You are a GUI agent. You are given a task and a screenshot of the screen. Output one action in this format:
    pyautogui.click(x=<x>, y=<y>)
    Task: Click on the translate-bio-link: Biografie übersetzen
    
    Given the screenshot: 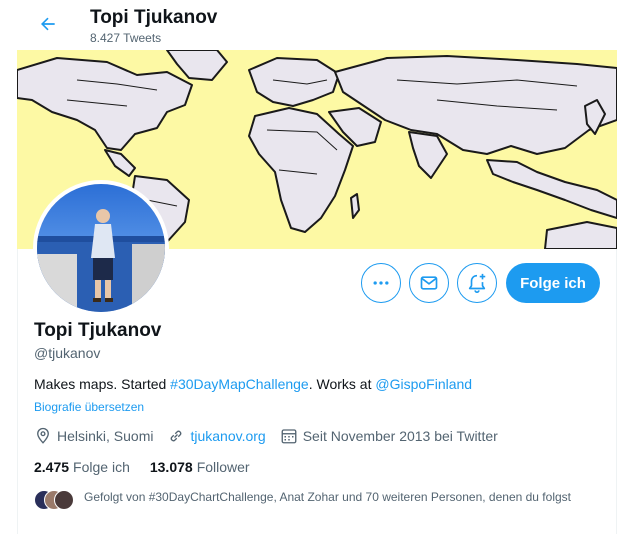 What is the action you would take?
    pyautogui.click(x=89, y=407)
    